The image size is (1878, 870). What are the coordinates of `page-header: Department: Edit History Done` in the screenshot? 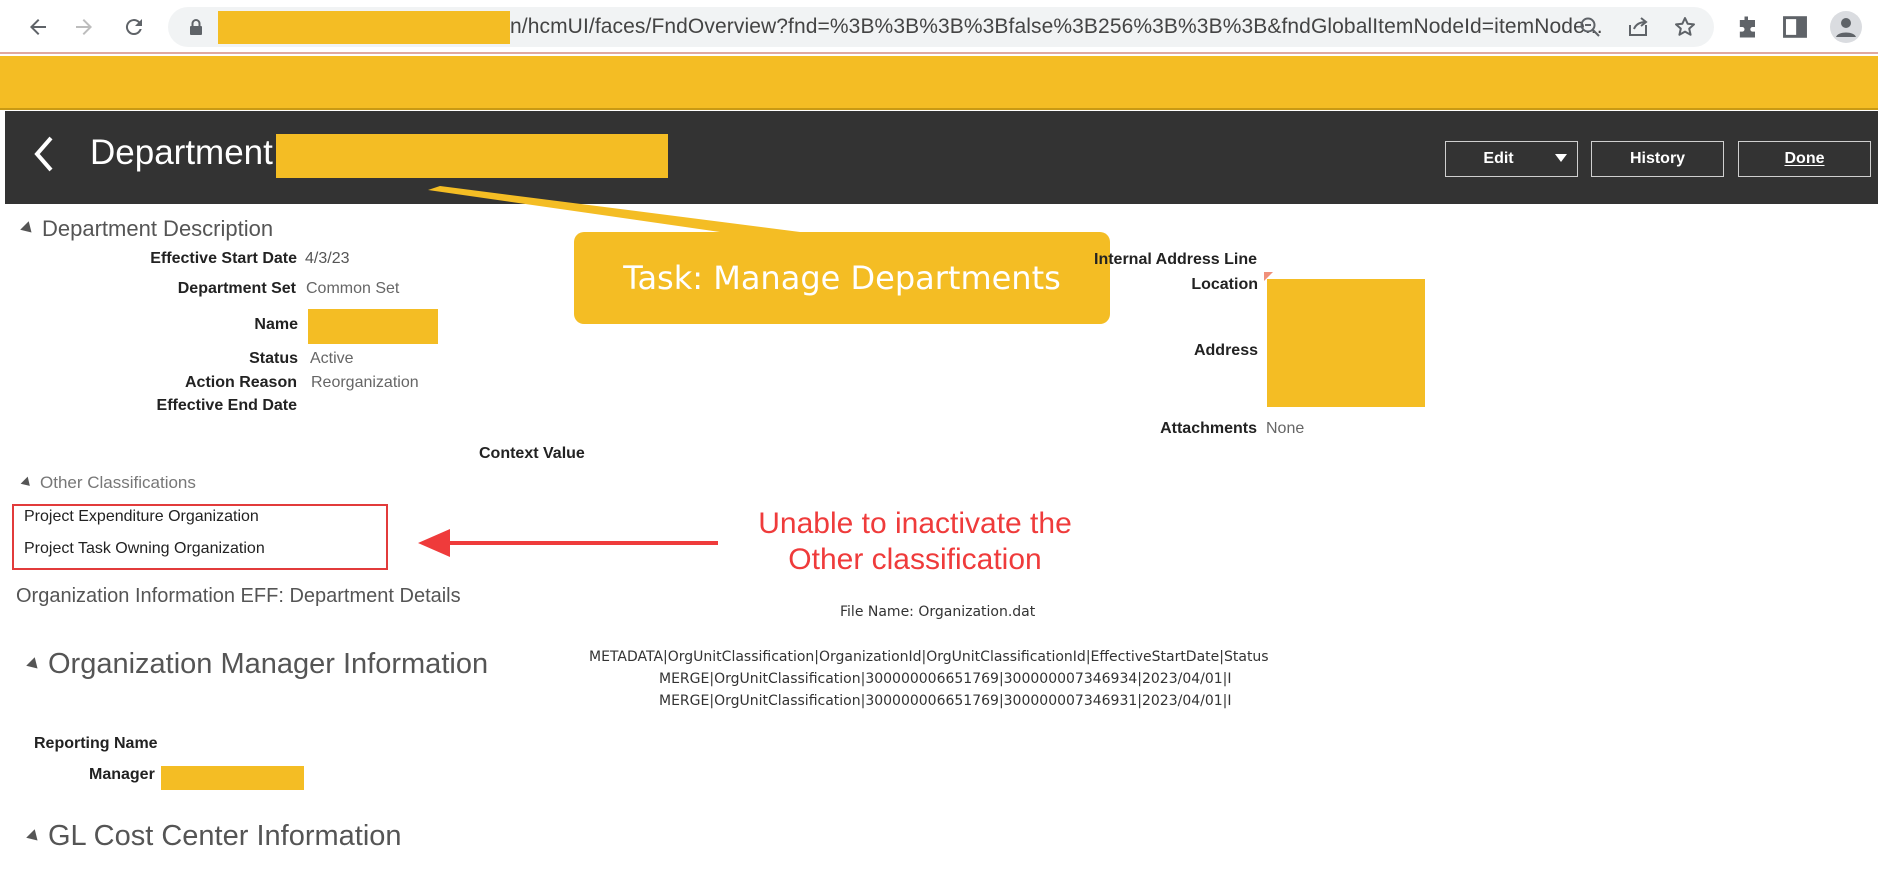 It's located at (941, 157).